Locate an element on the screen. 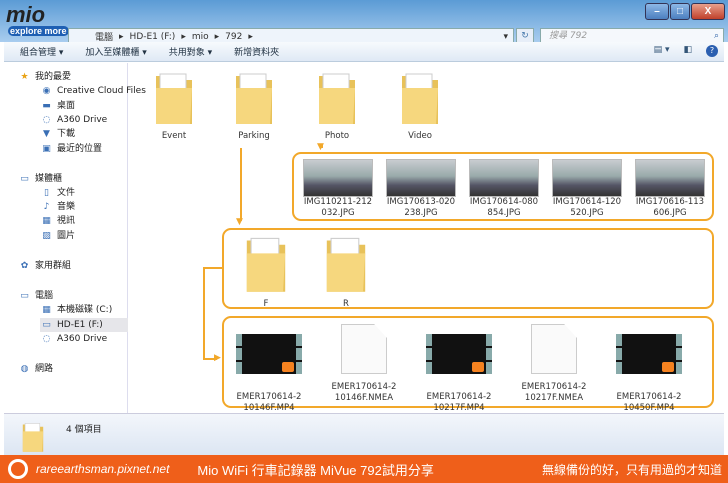 This screenshot has width=728, height=483. footer-title: Mio WiFi 行車記錄器 MiVue 792試用分享 is located at coordinates (315, 470).